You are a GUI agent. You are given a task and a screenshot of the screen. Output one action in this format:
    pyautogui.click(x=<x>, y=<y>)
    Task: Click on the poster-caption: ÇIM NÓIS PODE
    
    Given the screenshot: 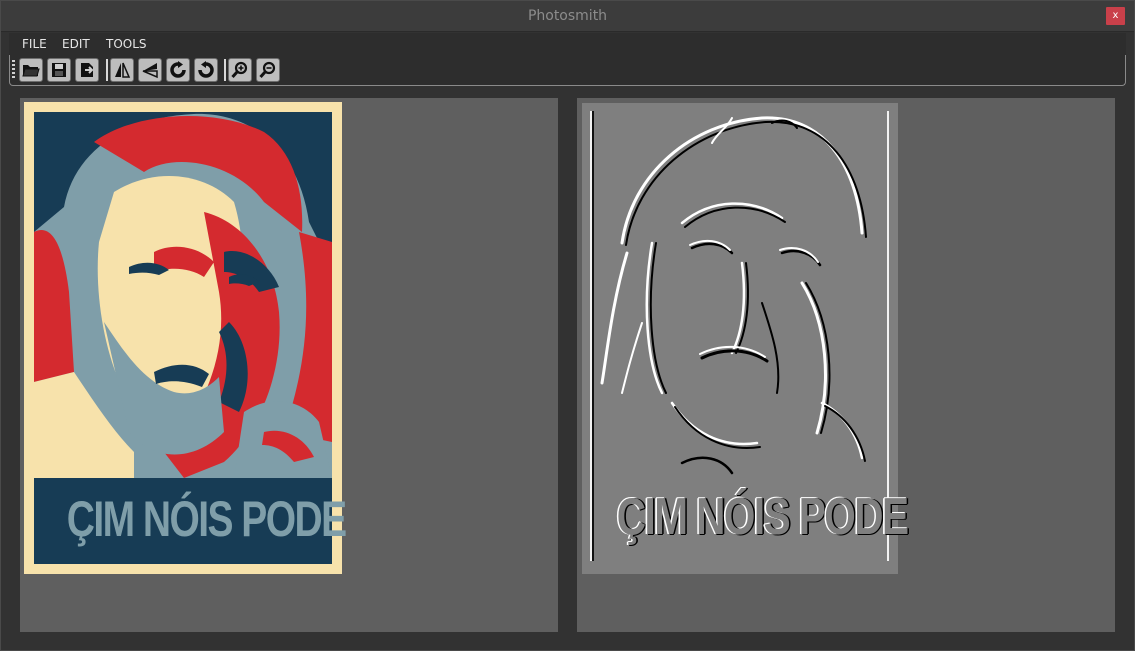 What is the action you would take?
    pyautogui.click(x=206, y=519)
    